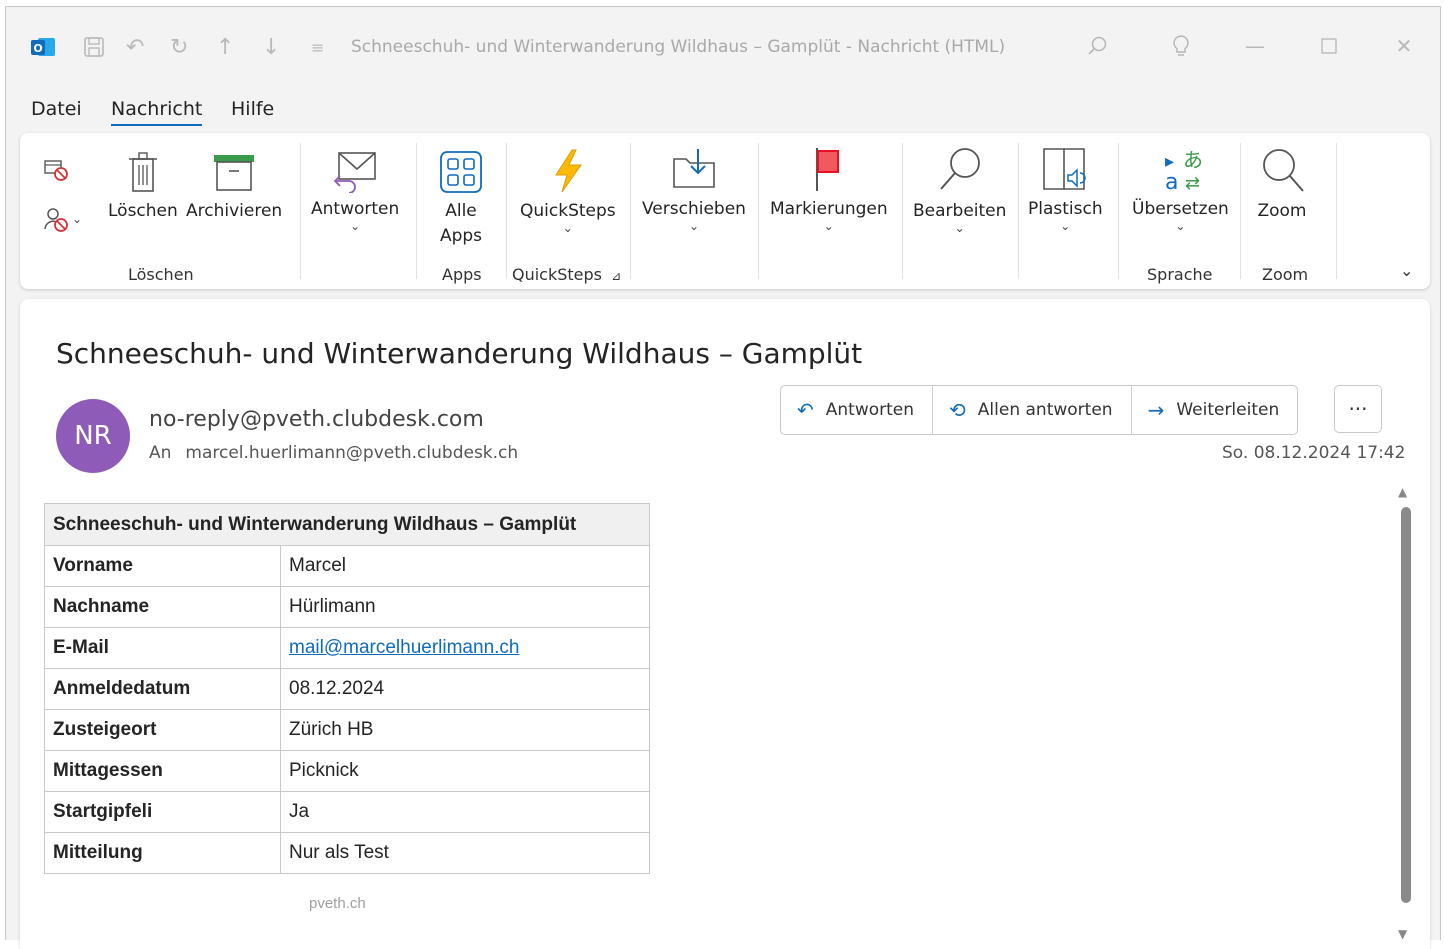  Describe the element at coordinates (142, 172) in the screenshot. I see `trash-icon` at that location.